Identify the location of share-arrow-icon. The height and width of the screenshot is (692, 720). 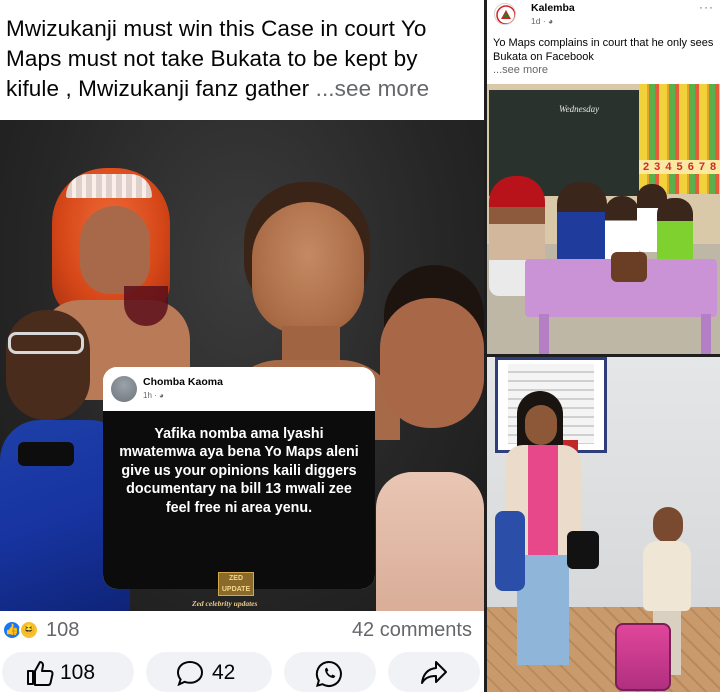
(434, 672).